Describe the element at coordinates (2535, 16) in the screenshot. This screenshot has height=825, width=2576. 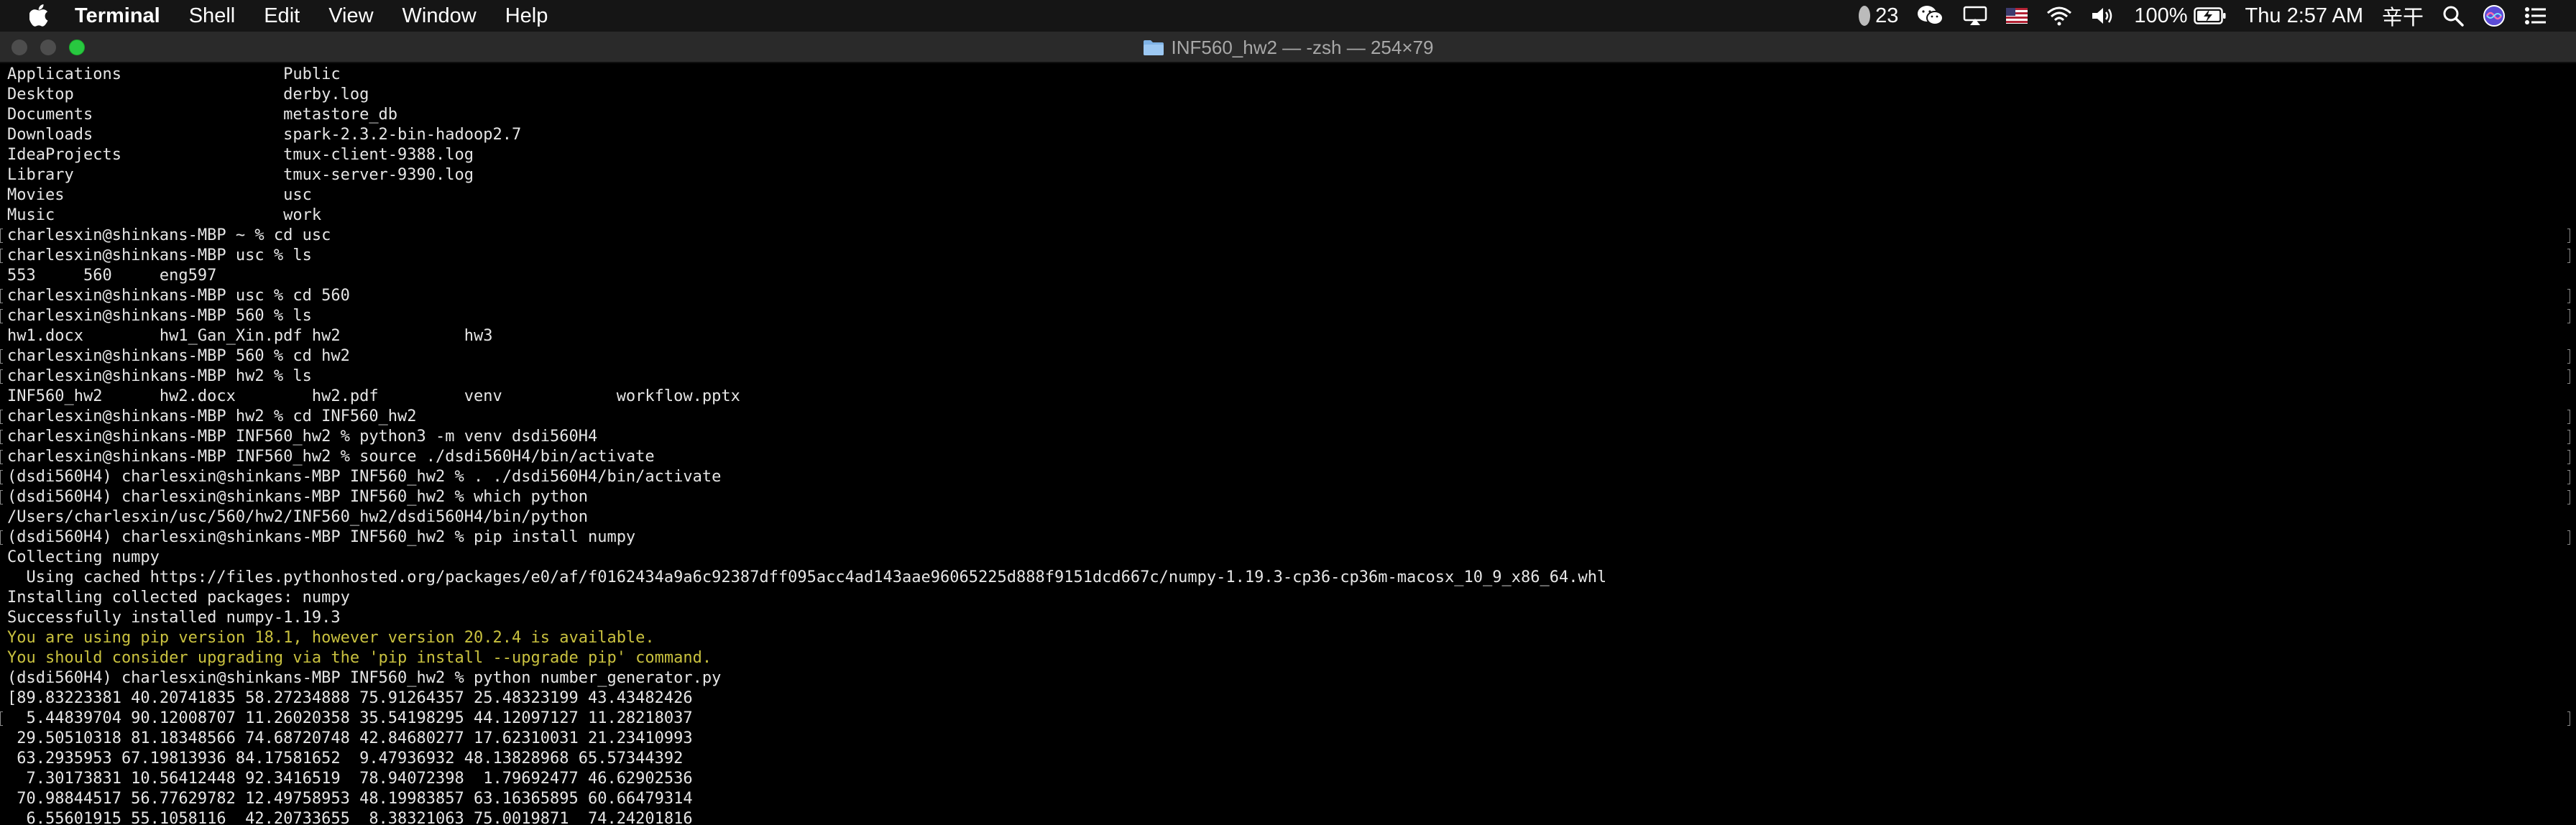
I see `control-center-icon` at that location.